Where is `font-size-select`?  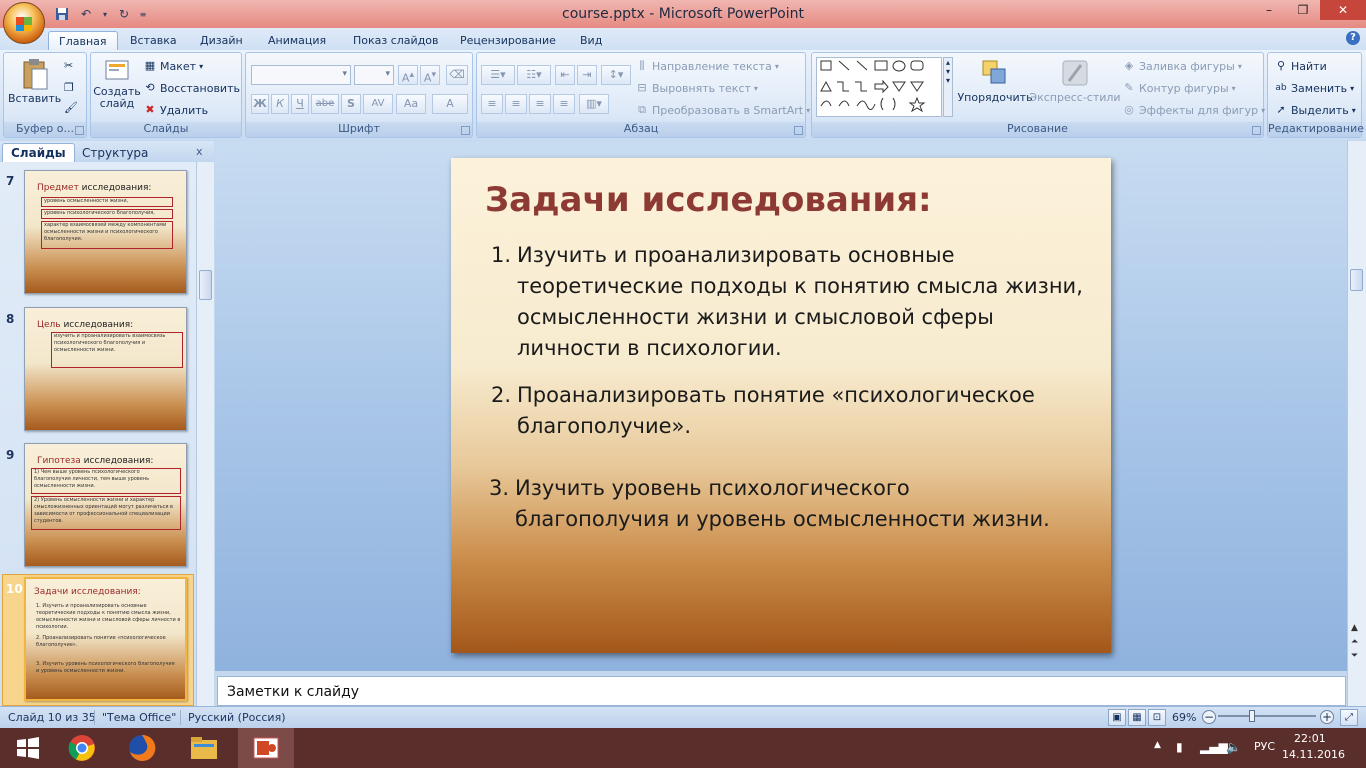
font-size-select is located at coordinates (374, 75).